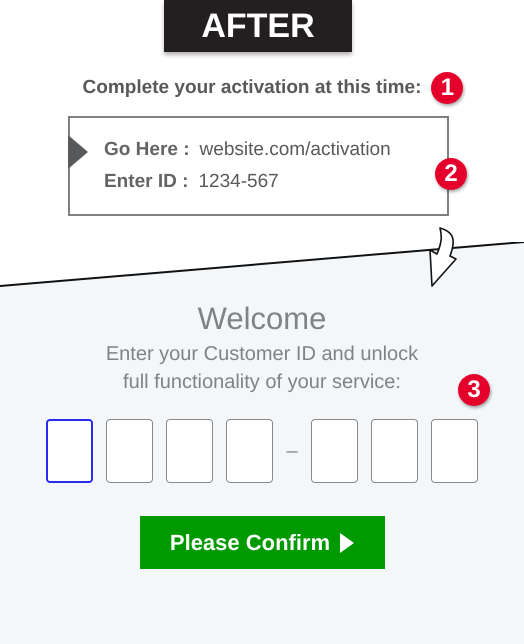 This screenshot has width=524, height=644. What do you see at coordinates (238, 182) in the screenshot?
I see `field-value: 1234-567` at bounding box center [238, 182].